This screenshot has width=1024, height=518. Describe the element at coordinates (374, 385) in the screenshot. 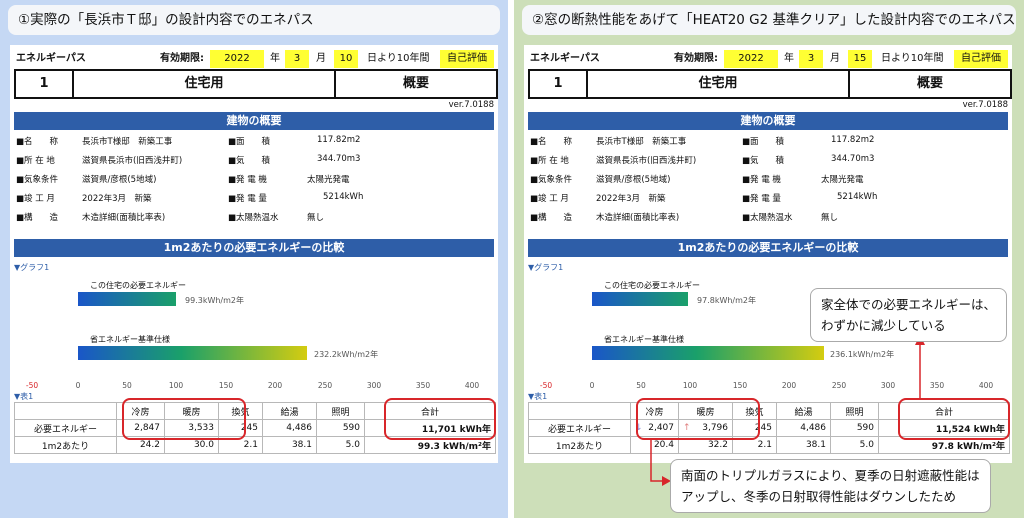

I see `axis-tick: 300` at that location.